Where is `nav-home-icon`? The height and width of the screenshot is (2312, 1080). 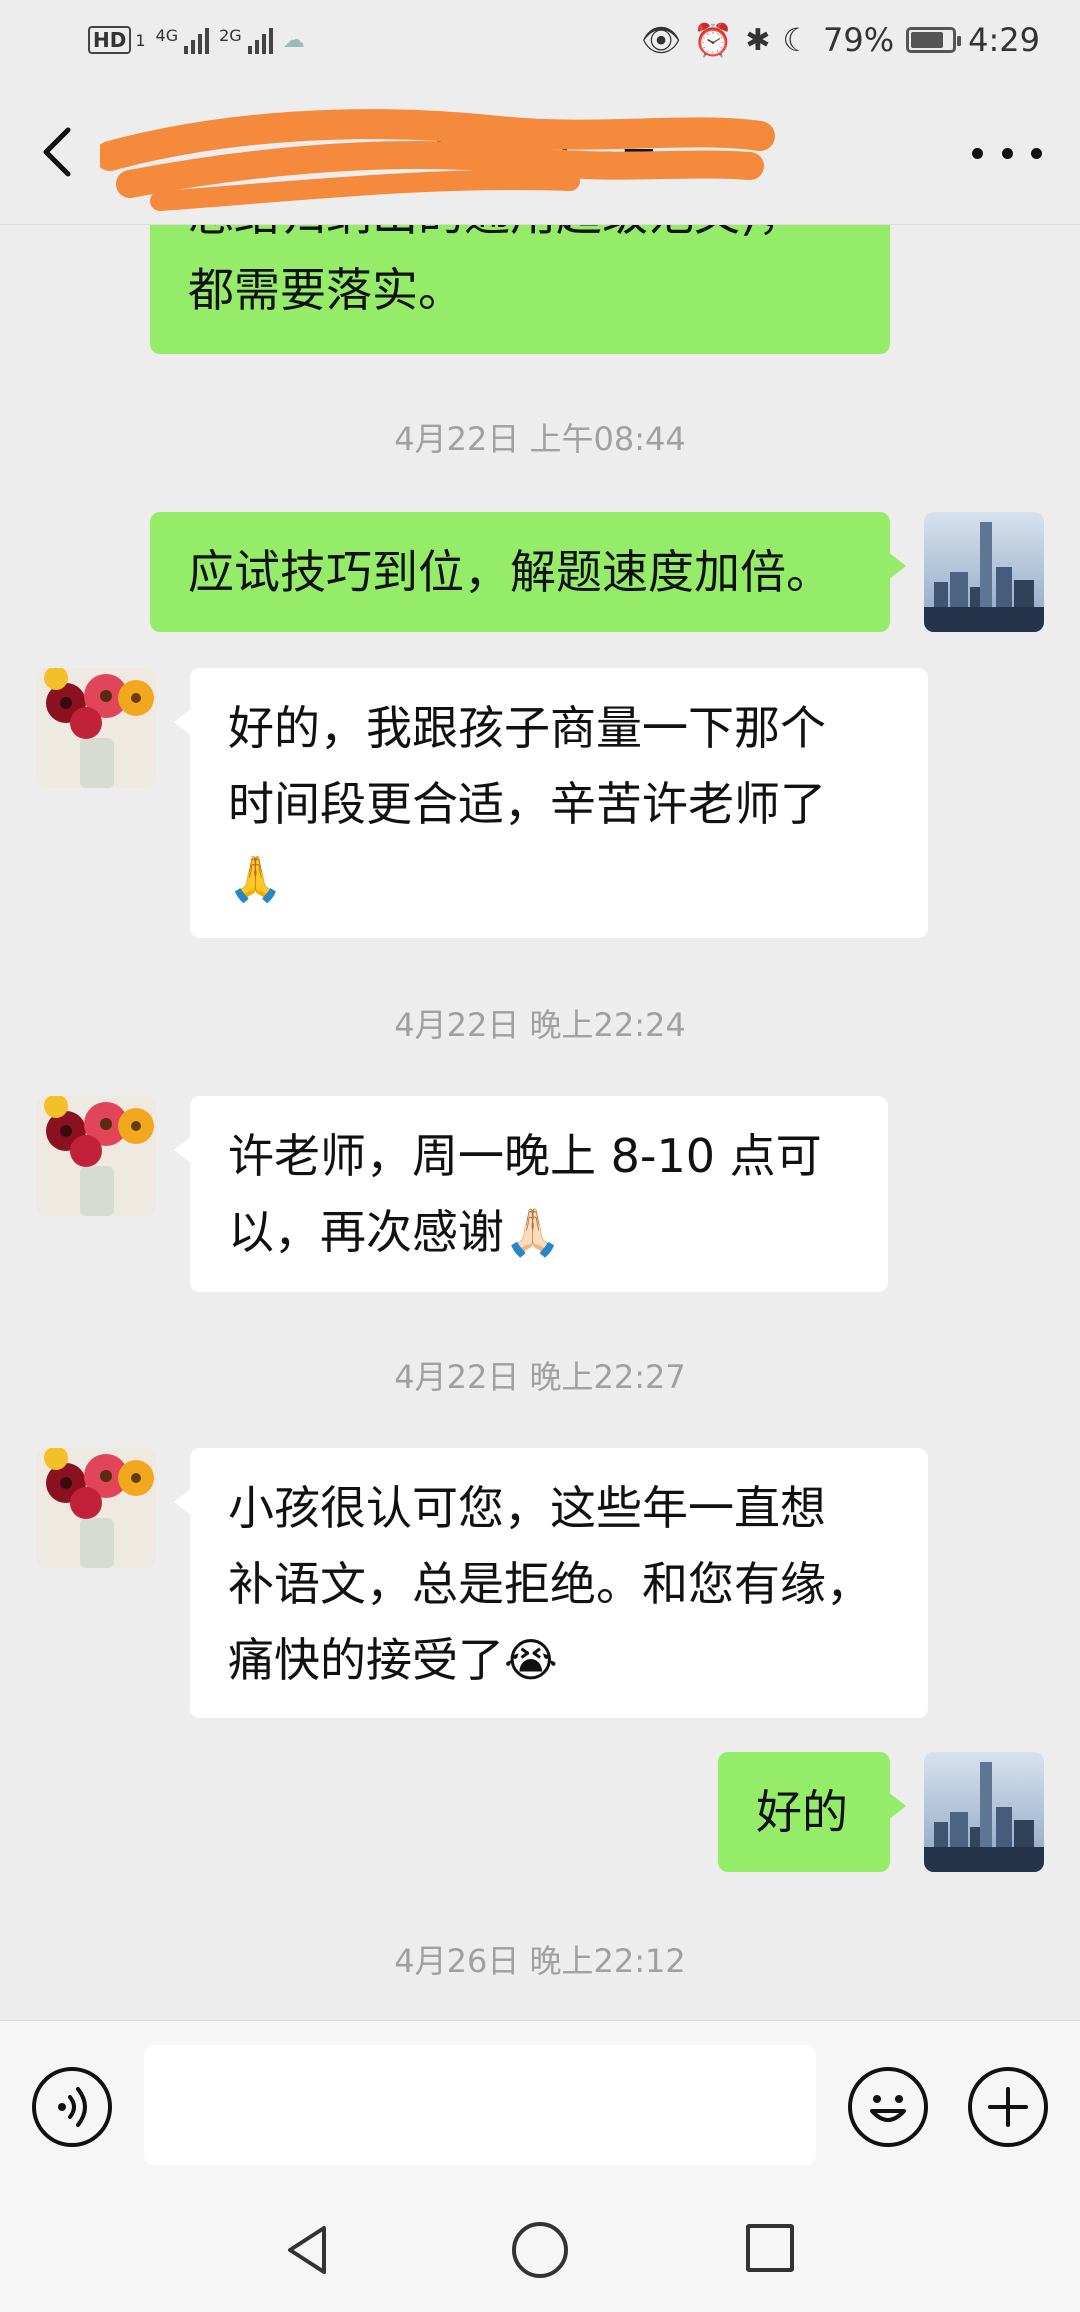
nav-home-icon is located at coordinates (540, 2250).